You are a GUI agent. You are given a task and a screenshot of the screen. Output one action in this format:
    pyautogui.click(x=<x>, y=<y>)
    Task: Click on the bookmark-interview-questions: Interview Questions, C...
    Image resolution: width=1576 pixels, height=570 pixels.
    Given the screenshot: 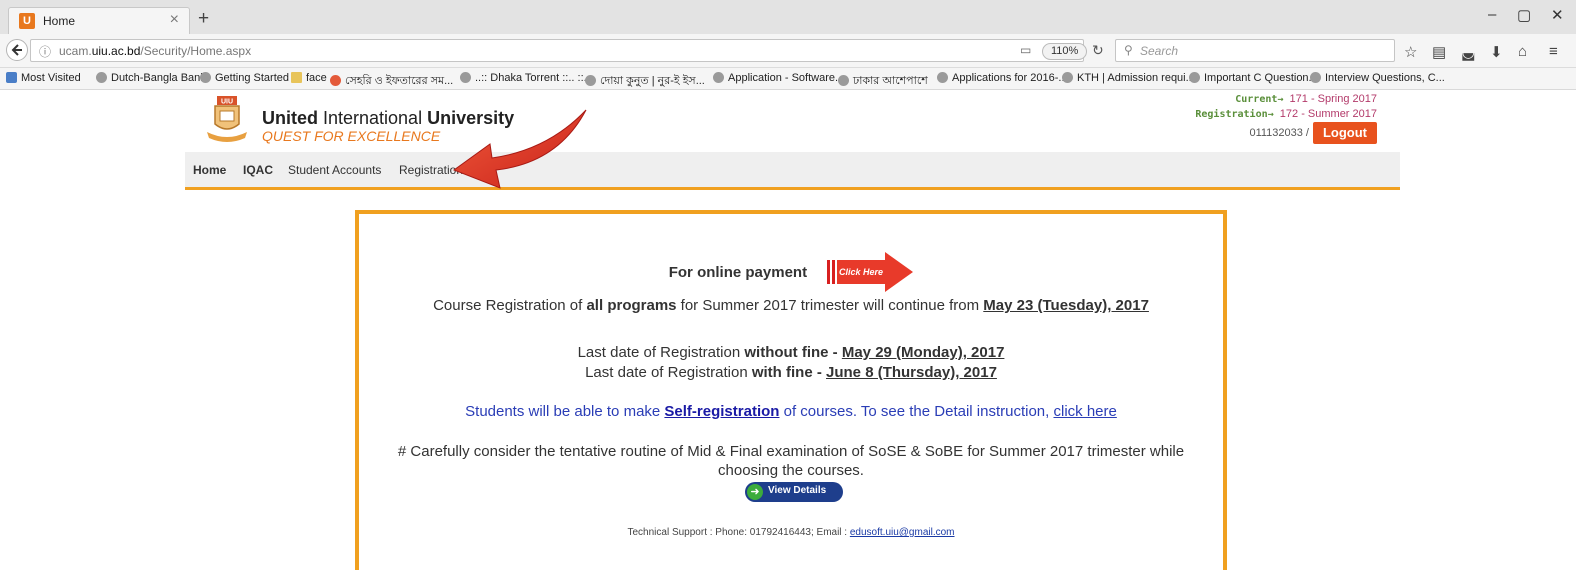 What is the action you would take?
    pyautogui.click(x=1377, y=78)
    